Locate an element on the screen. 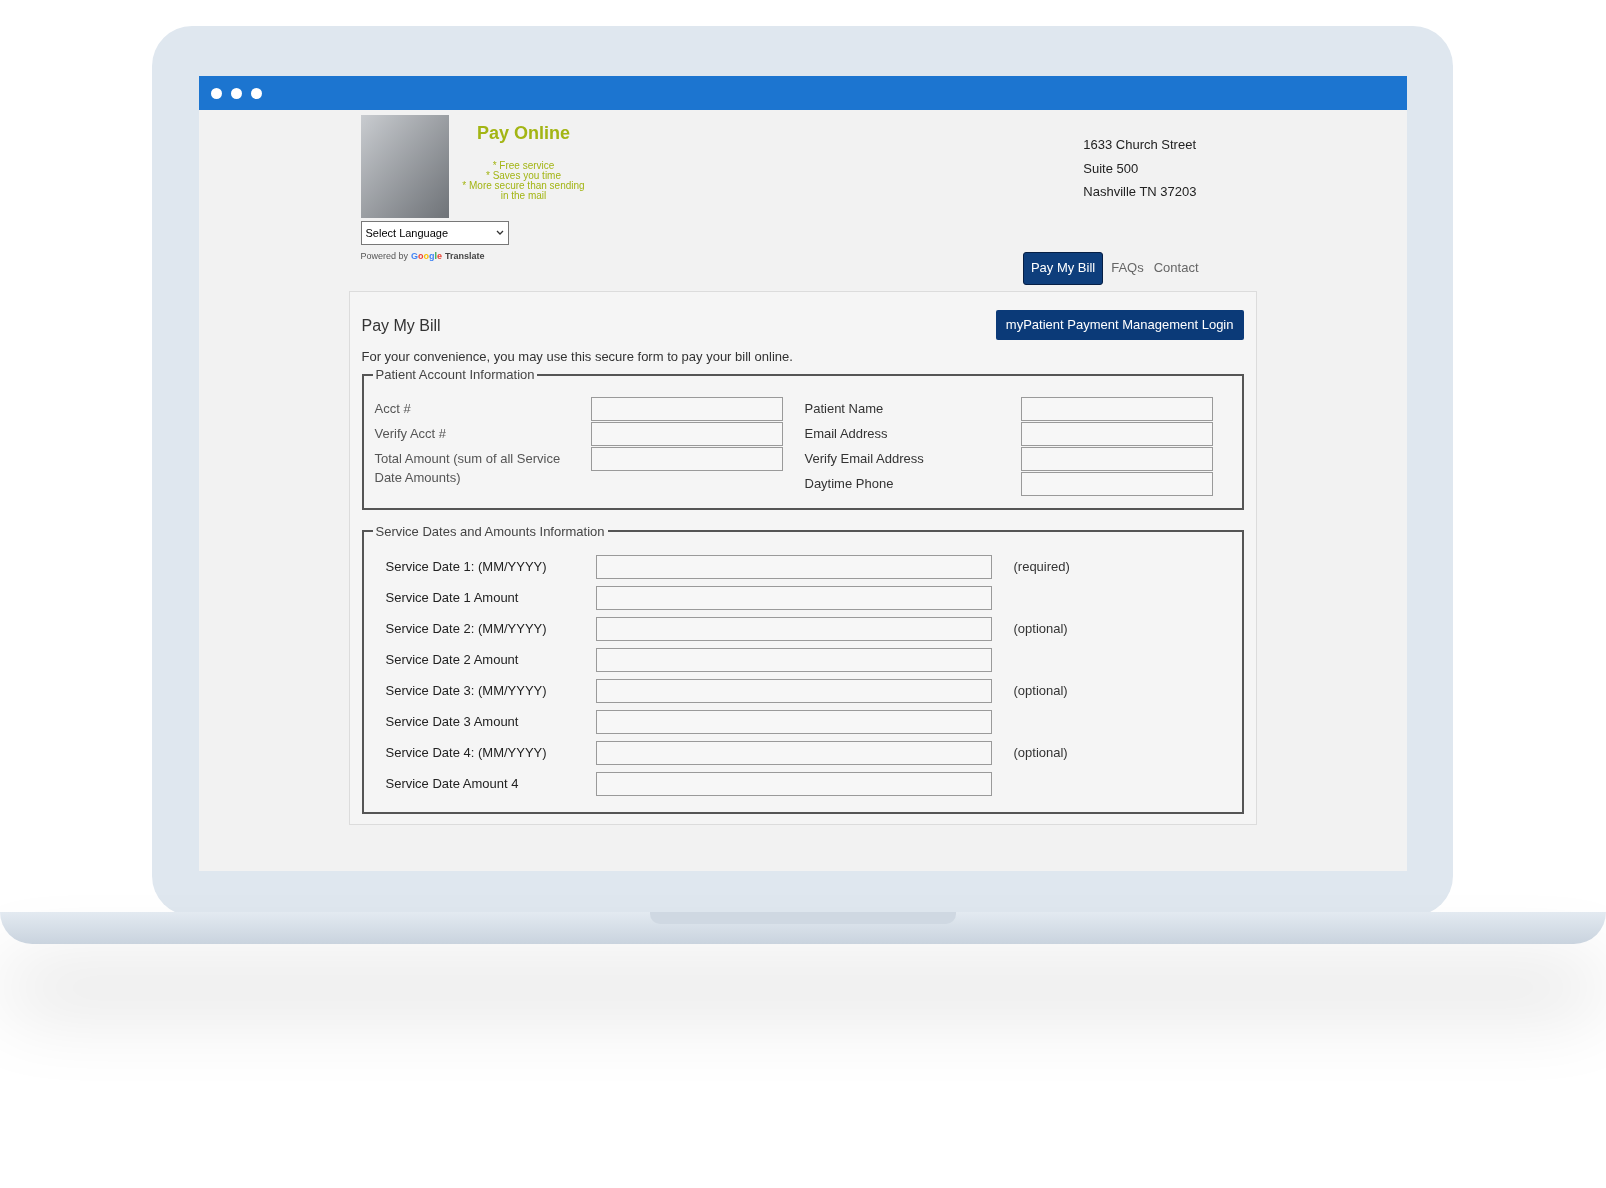  promo-title: Pay Online is located at coordinates (523, 133).